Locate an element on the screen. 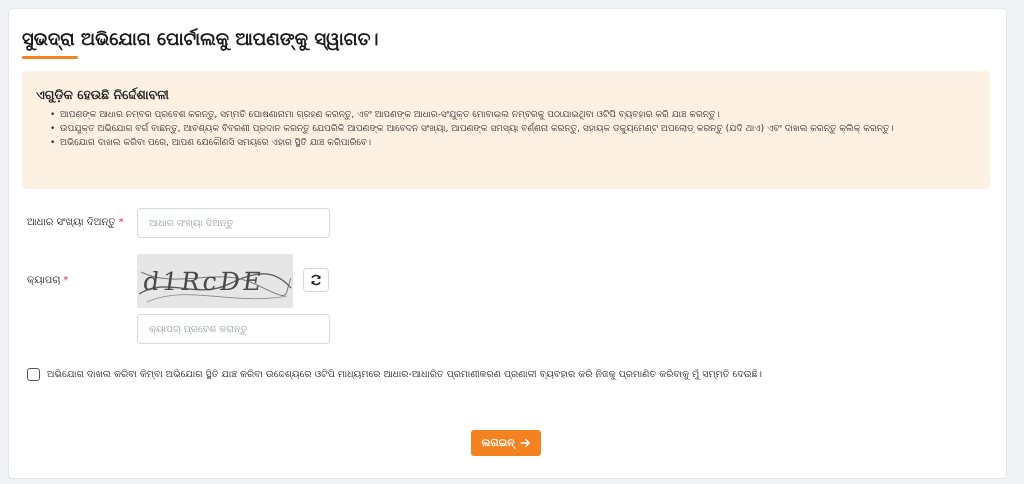 The image size is (1024, 484). login-label: ଲଗଇନ୍ is located at coordinates (498, 442).